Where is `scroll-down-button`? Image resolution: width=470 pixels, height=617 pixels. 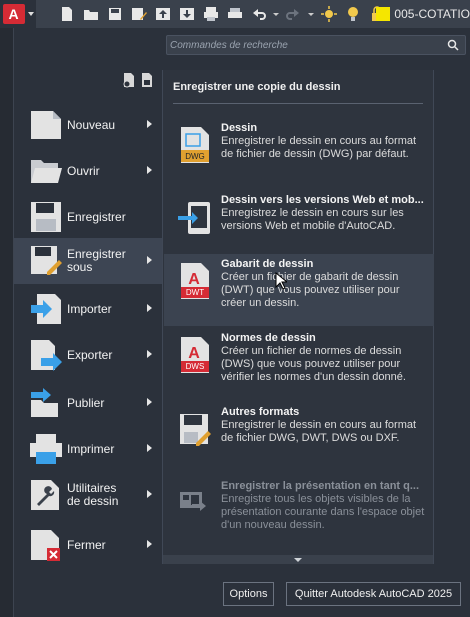 scroll-down-button is located at coordinates (298, 559).